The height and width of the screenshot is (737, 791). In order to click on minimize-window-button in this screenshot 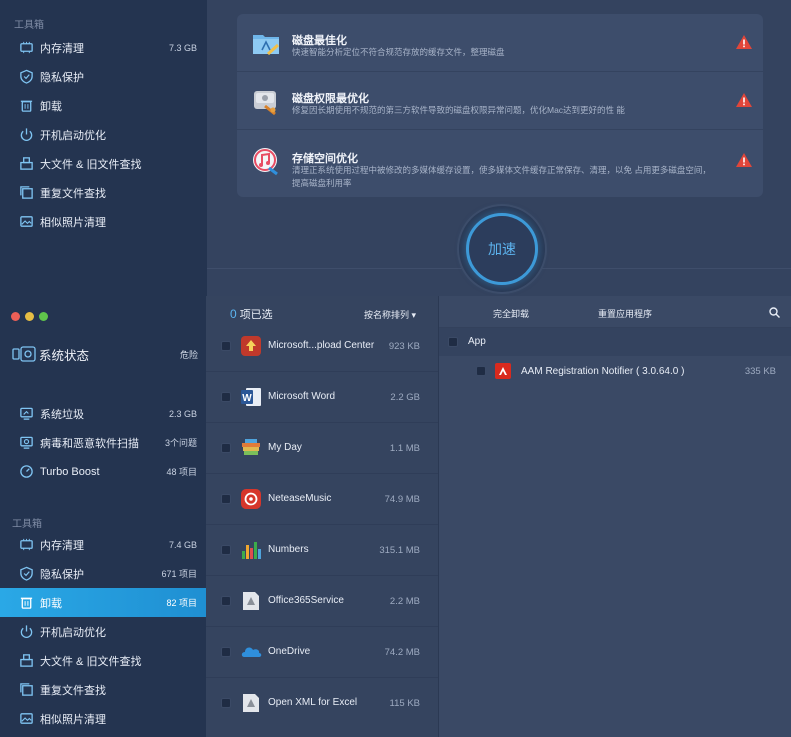, I will do `click(29, 316)`.